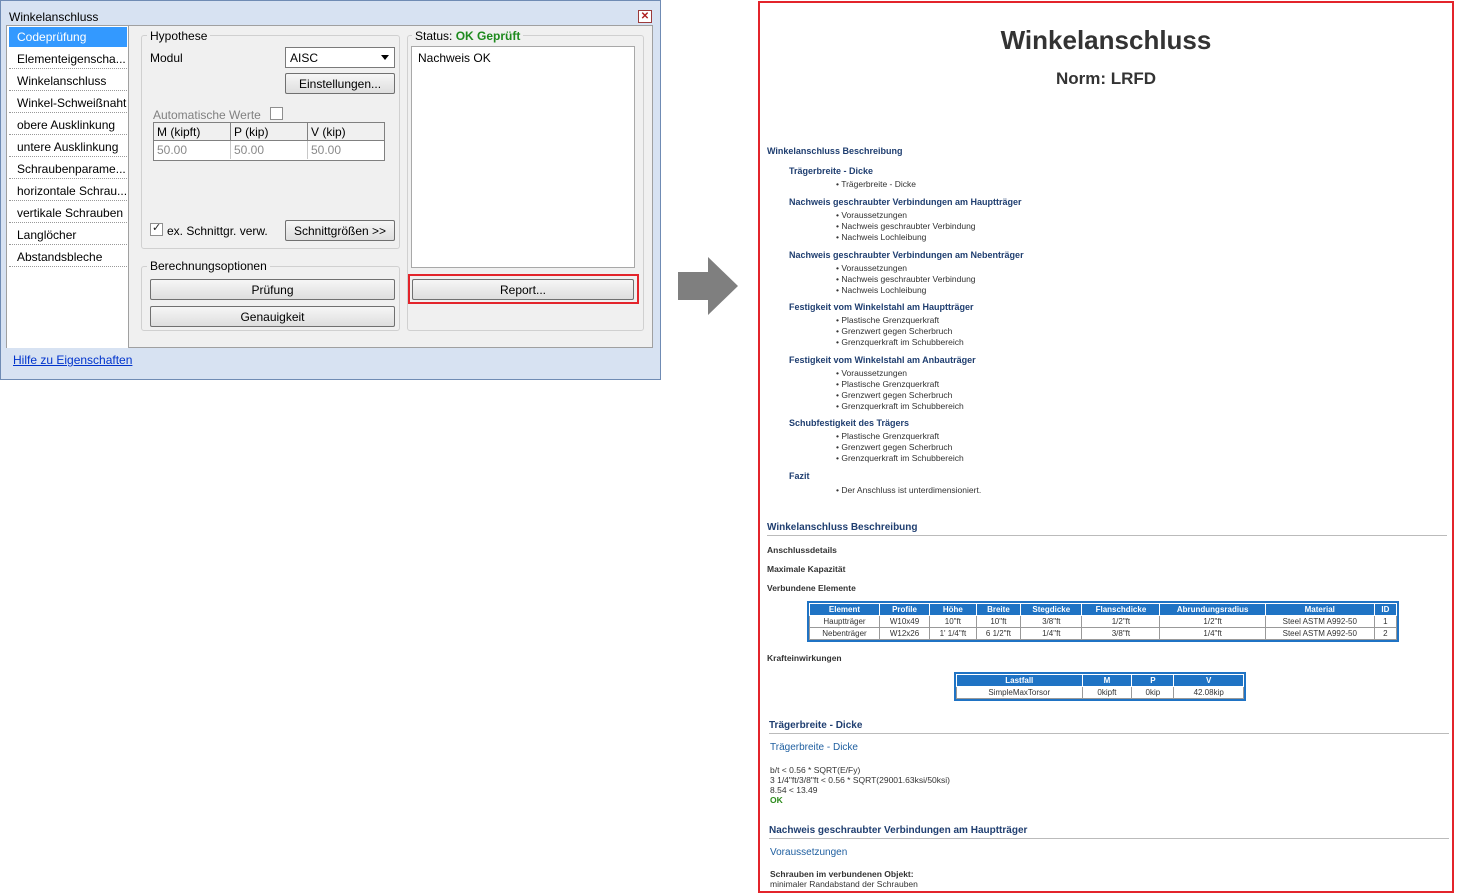  Describe the element at coordinates (208, 266) in the screenshot. I see `berechnung-label: Berechnungsoptionen` at that location.